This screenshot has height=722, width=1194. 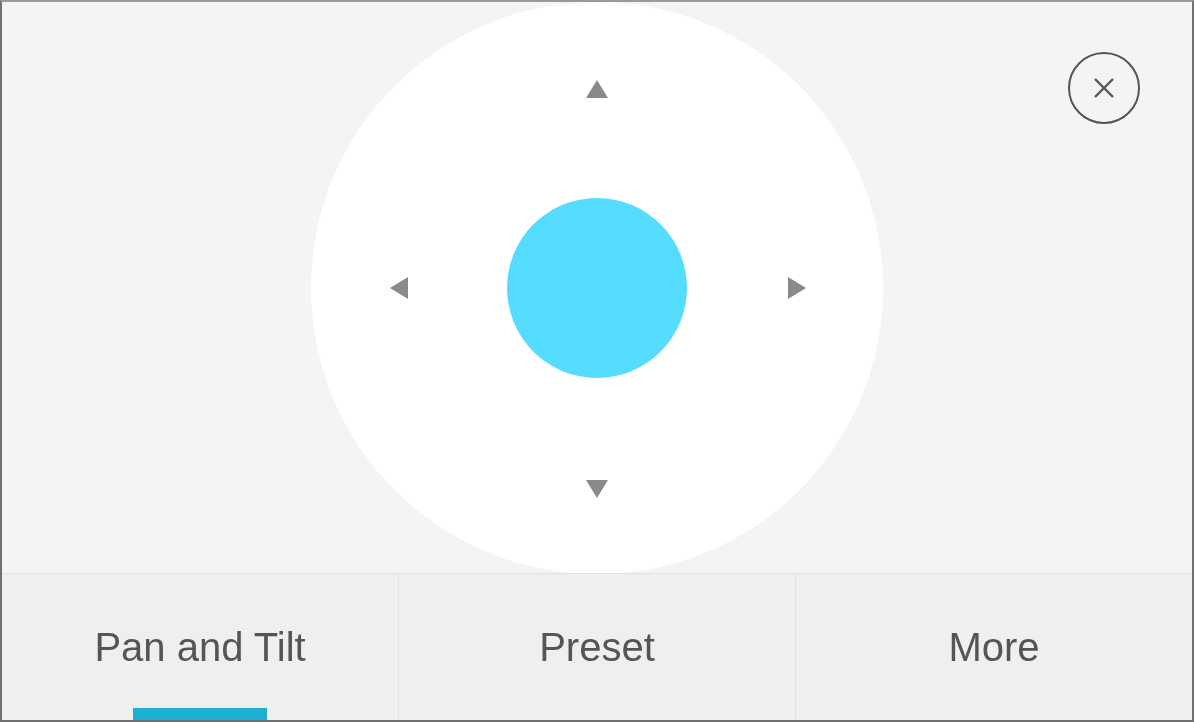 What do you see at coordinates (597, 647) in the screenshot?
I see `tab: Preset` at bounding box center [597, 647].